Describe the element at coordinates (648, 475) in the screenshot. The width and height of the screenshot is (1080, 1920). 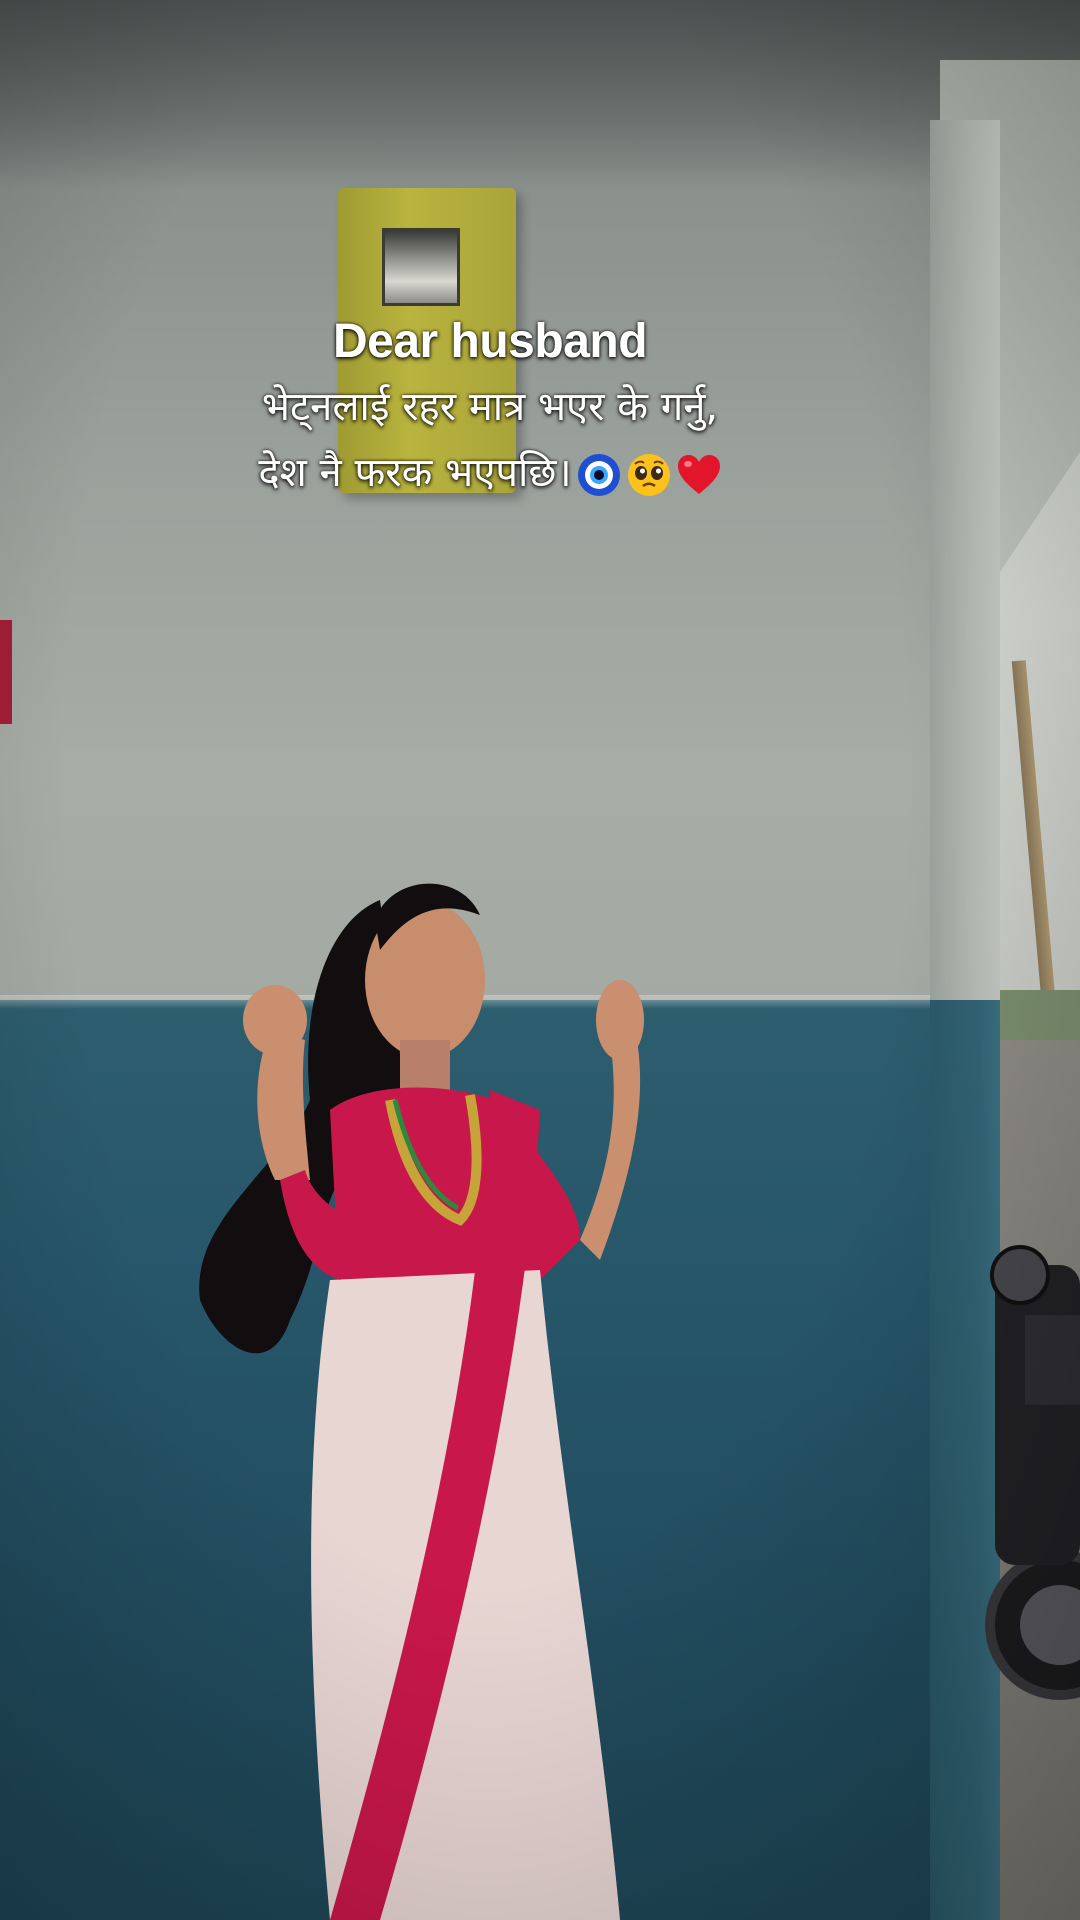
I see `pleading-face-icon` at that location.